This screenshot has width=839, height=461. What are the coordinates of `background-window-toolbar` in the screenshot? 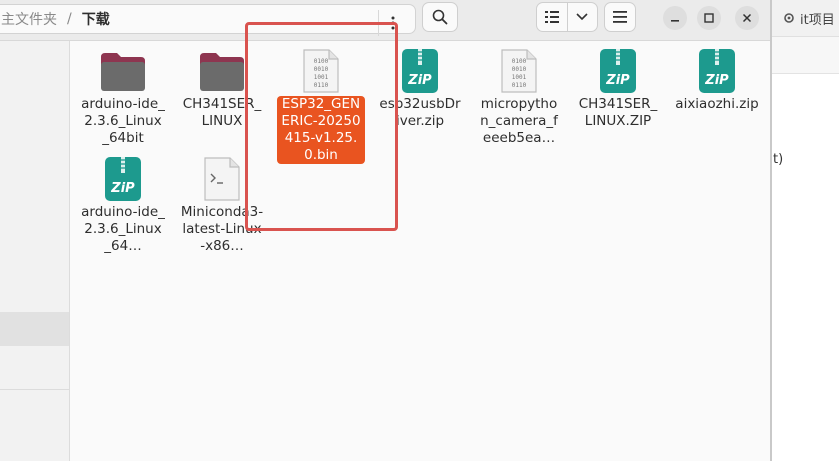 It's located at (805, 55).